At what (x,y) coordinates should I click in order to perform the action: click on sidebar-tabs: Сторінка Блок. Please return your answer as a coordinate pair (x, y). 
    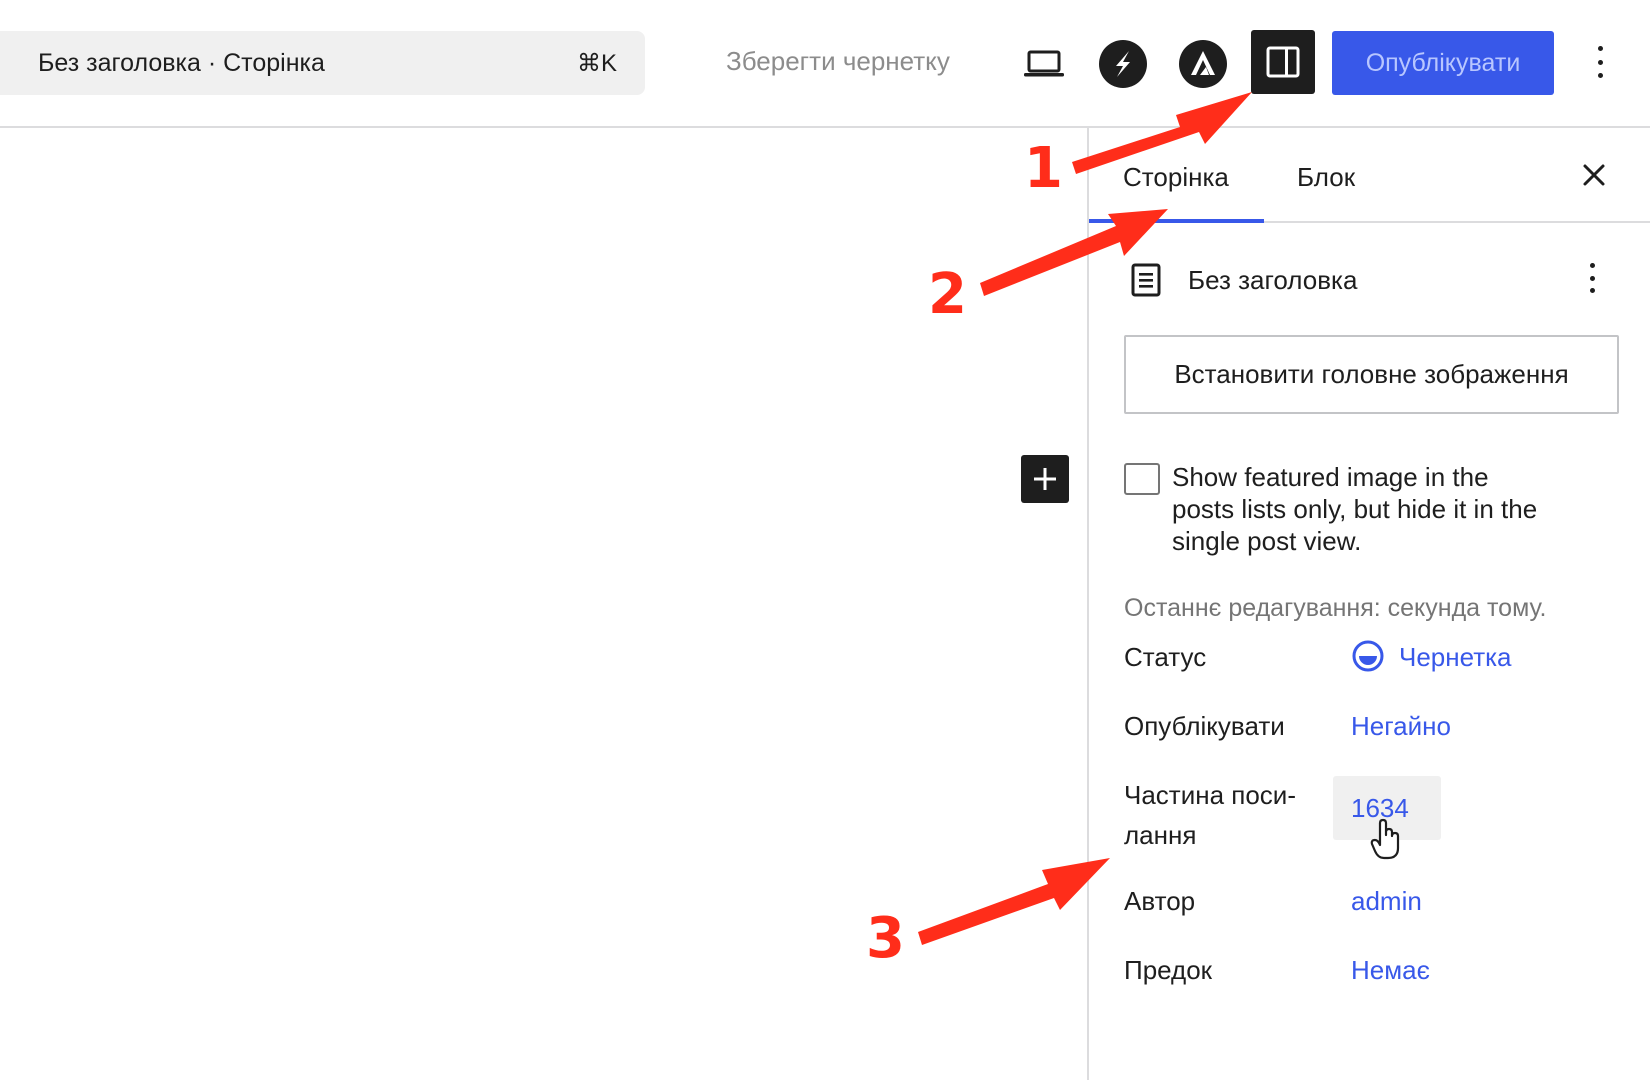
    Looking at the image, I should click on (1369, 175).